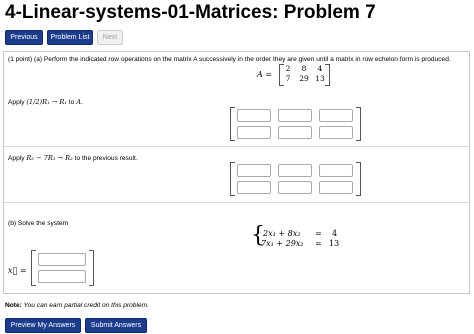 Image resolution: width=474 pixels, height=334 pixels. Describe the element at coordinates (265, 74) in the screenshot. I see `matrix-label: A =` at that location.